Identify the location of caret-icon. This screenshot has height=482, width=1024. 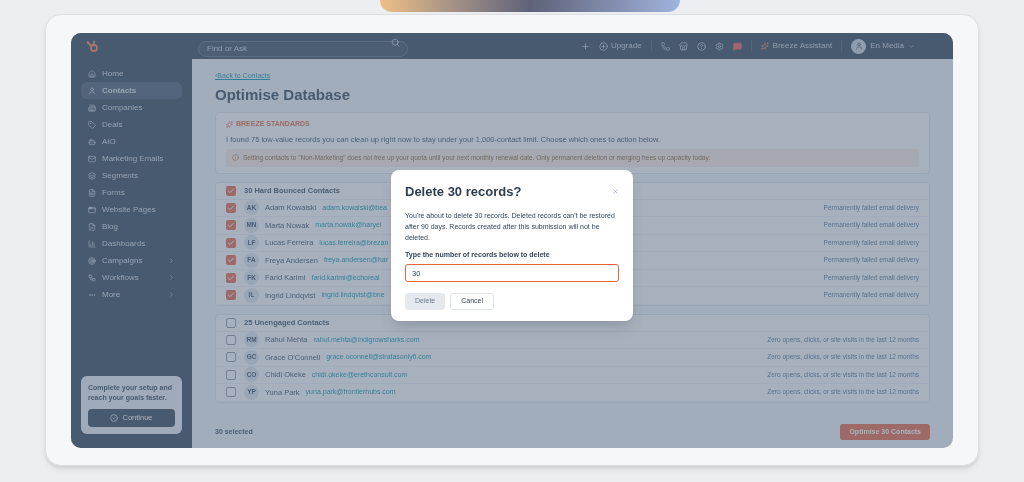
(911, 46).